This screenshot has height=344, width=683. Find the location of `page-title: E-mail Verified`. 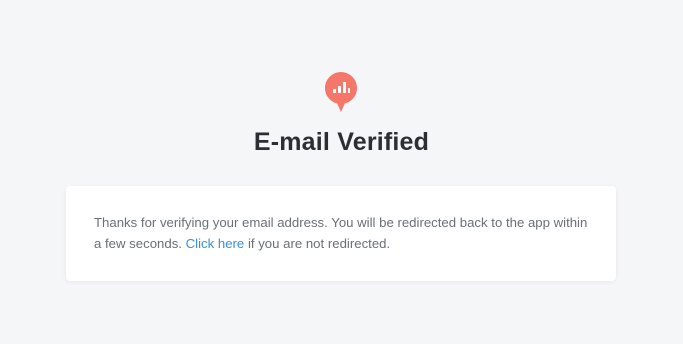

page-title: E-mail Verified is located at coordinates (341, 142).